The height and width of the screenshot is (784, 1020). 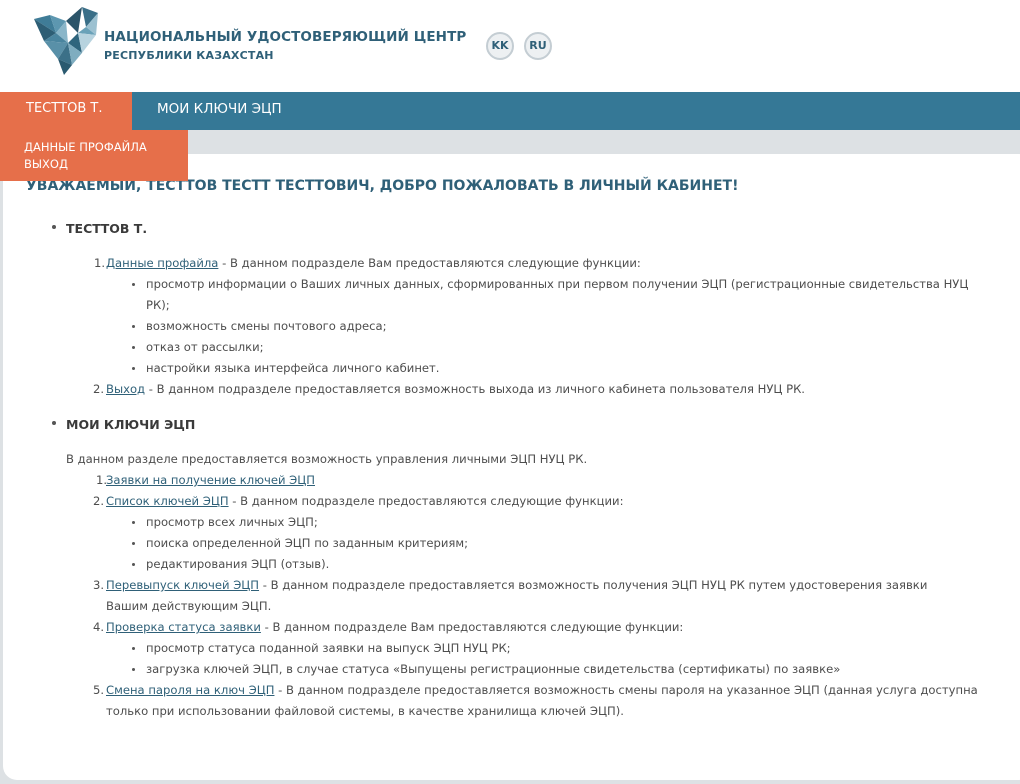 What do you see at coordinates (538, 46) in the screenshot?
I see `lang-ru-button: RU` at bounding box center [538, 46].